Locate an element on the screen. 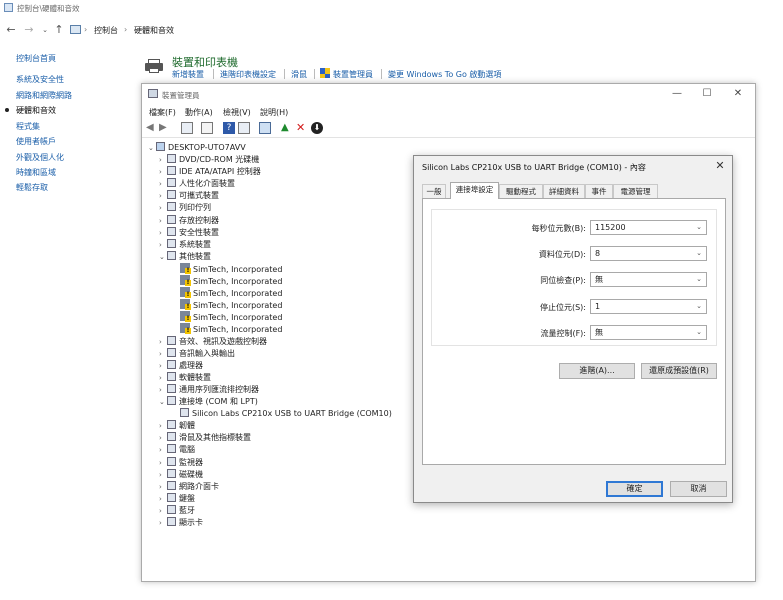 This screenshot has height=600, width=783. tree-category: › 系統裝置 is located at coordinates (185, 244).